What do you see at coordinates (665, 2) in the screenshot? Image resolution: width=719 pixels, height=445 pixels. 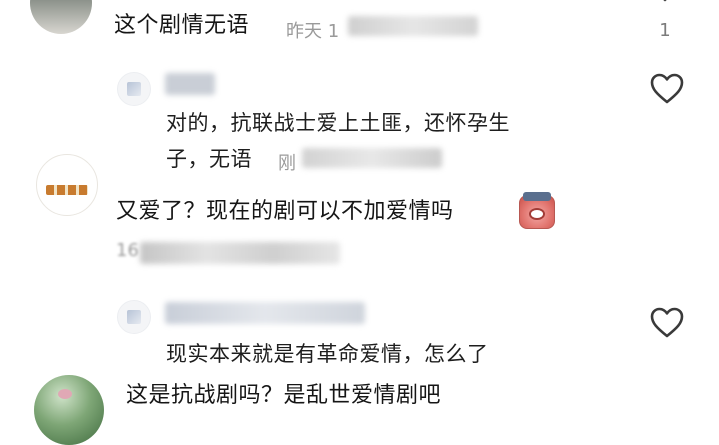 I see `chevron-down-icon` at bounding box center [665, 2].